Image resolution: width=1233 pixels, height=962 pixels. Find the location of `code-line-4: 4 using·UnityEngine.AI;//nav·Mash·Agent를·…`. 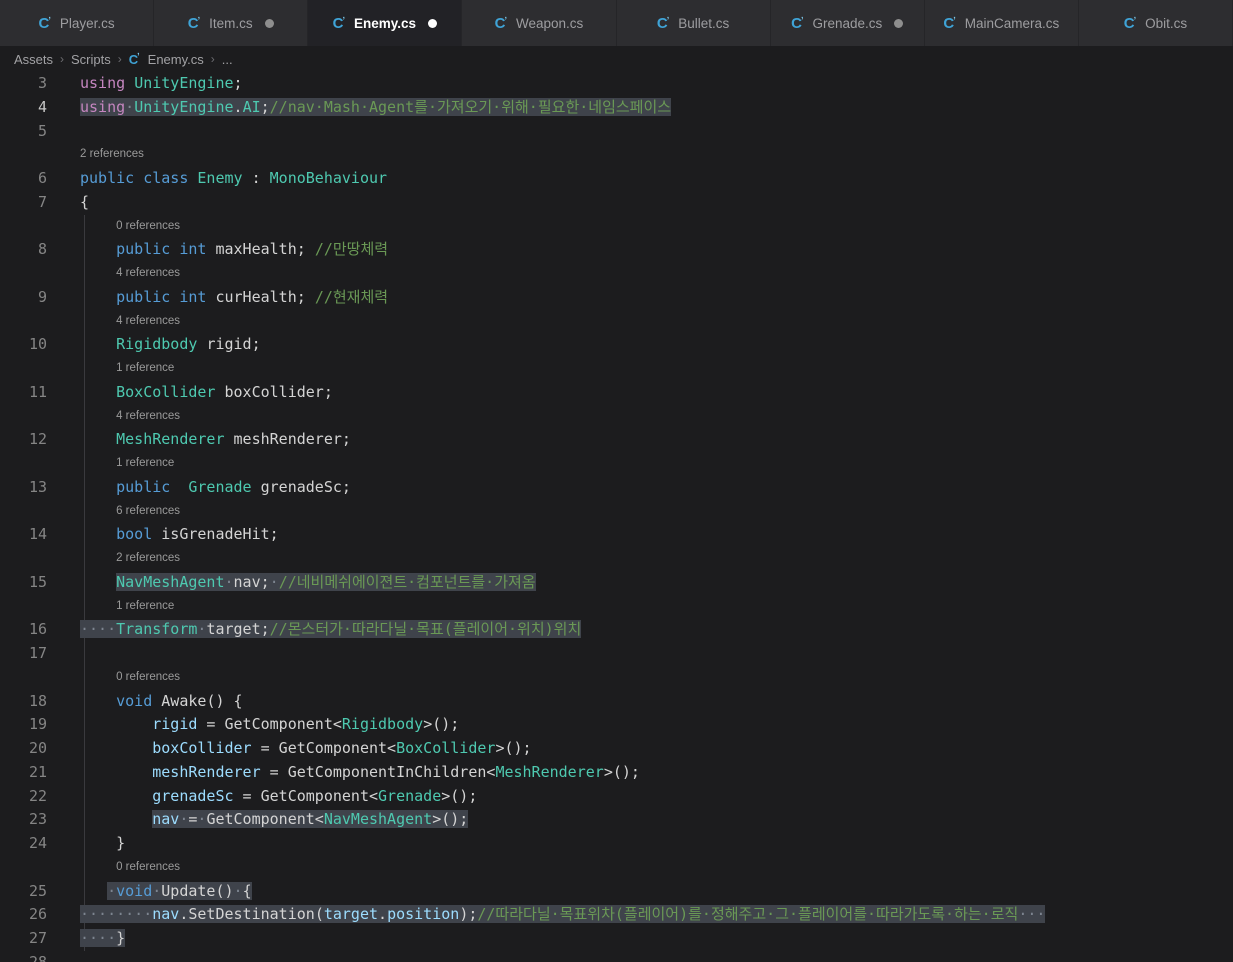

code-line-4: 4 using·UnityEngine.AI;//nav·Mash·Agent를·… is located at coordinates (616, 108).